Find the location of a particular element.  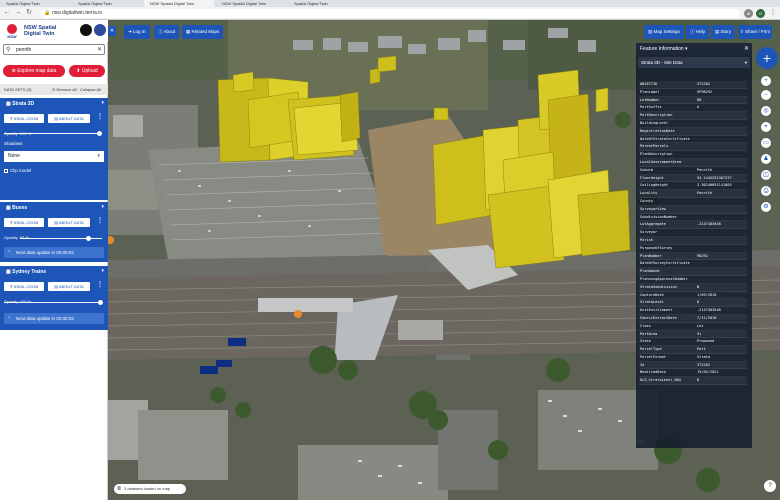

lock-icon: 🔒 is located at coordinates (47, 13).